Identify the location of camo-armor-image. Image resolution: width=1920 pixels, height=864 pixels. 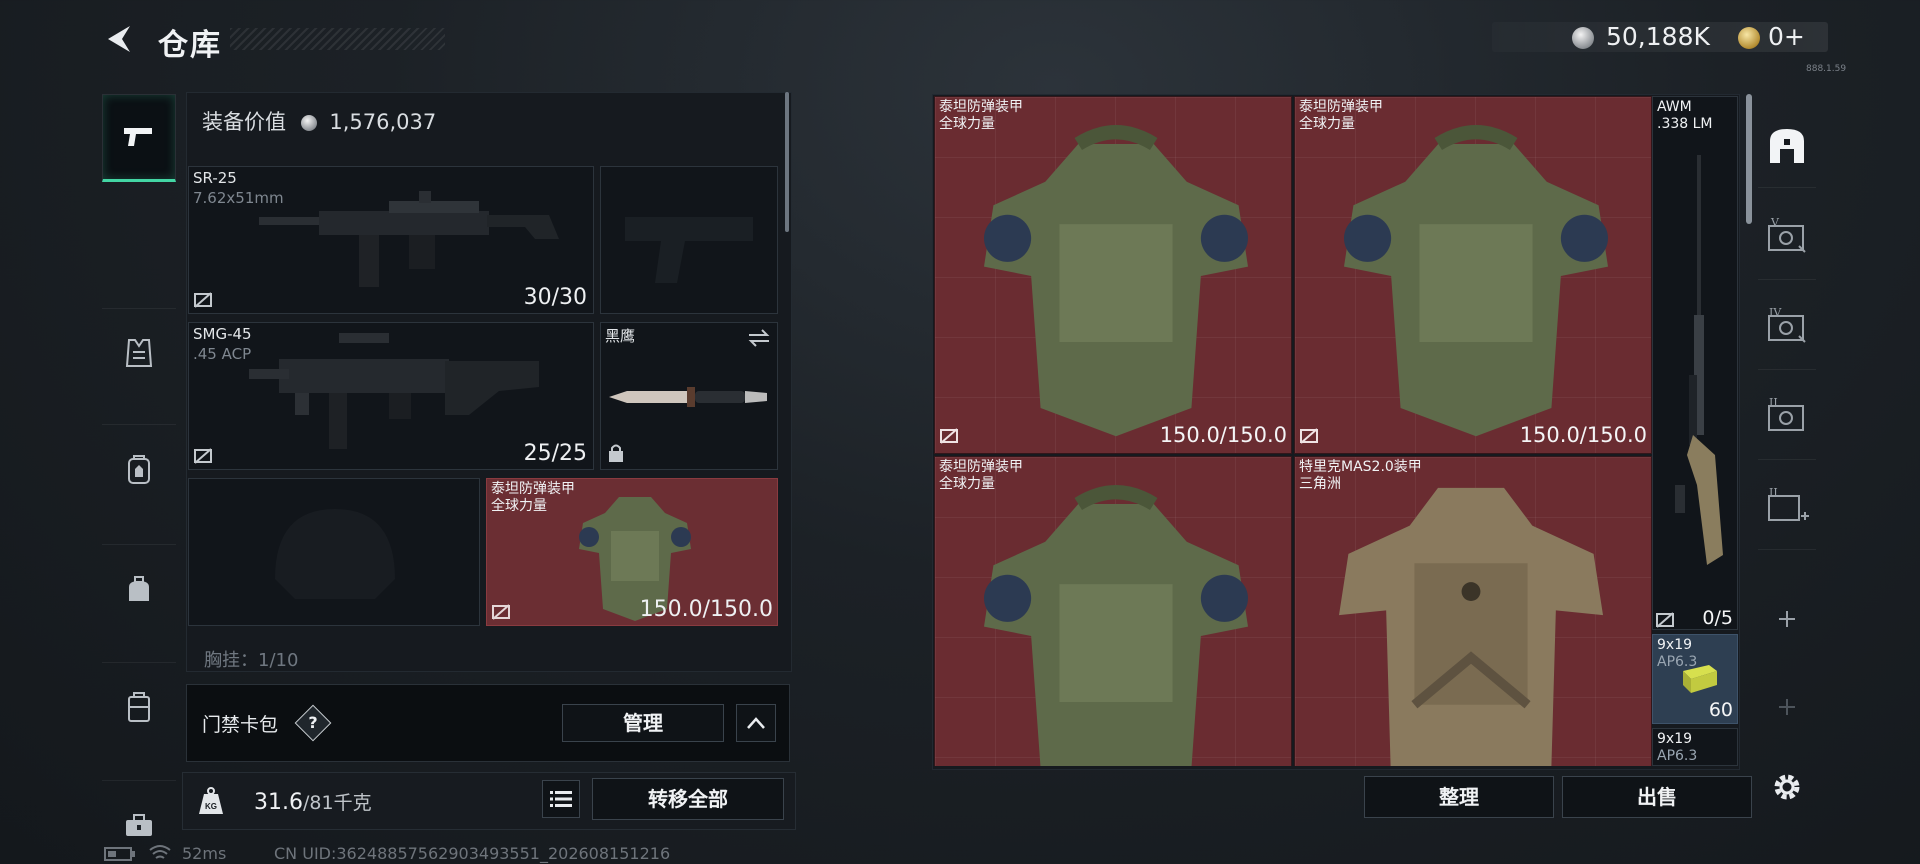
(1471, 626).